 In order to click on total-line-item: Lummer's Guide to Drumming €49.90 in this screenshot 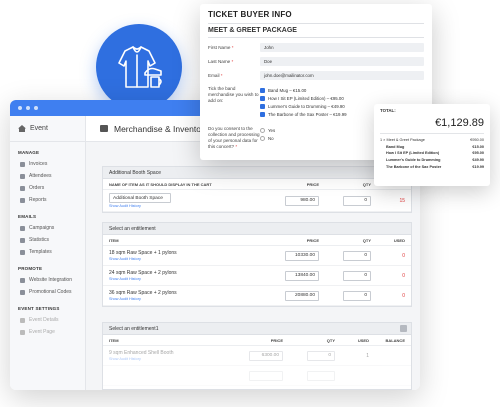, I will do `click(432, 160)`.